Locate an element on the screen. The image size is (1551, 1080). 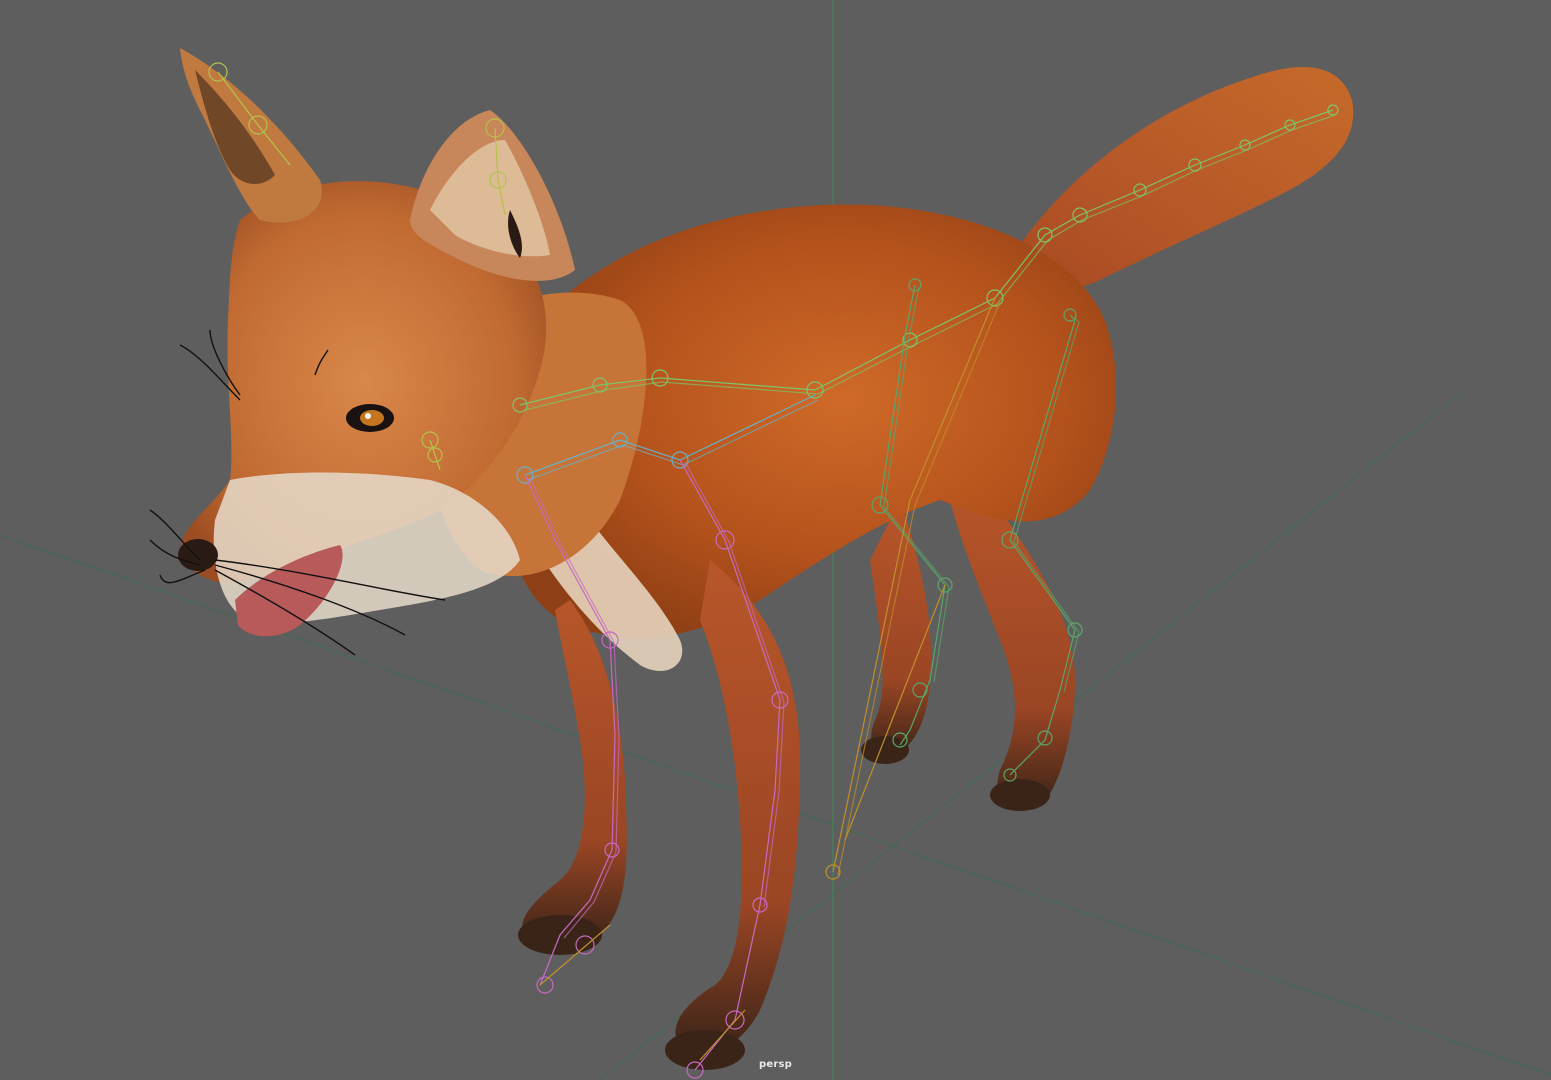
fox-paw-rear-back is located at coordinates (885, 750).